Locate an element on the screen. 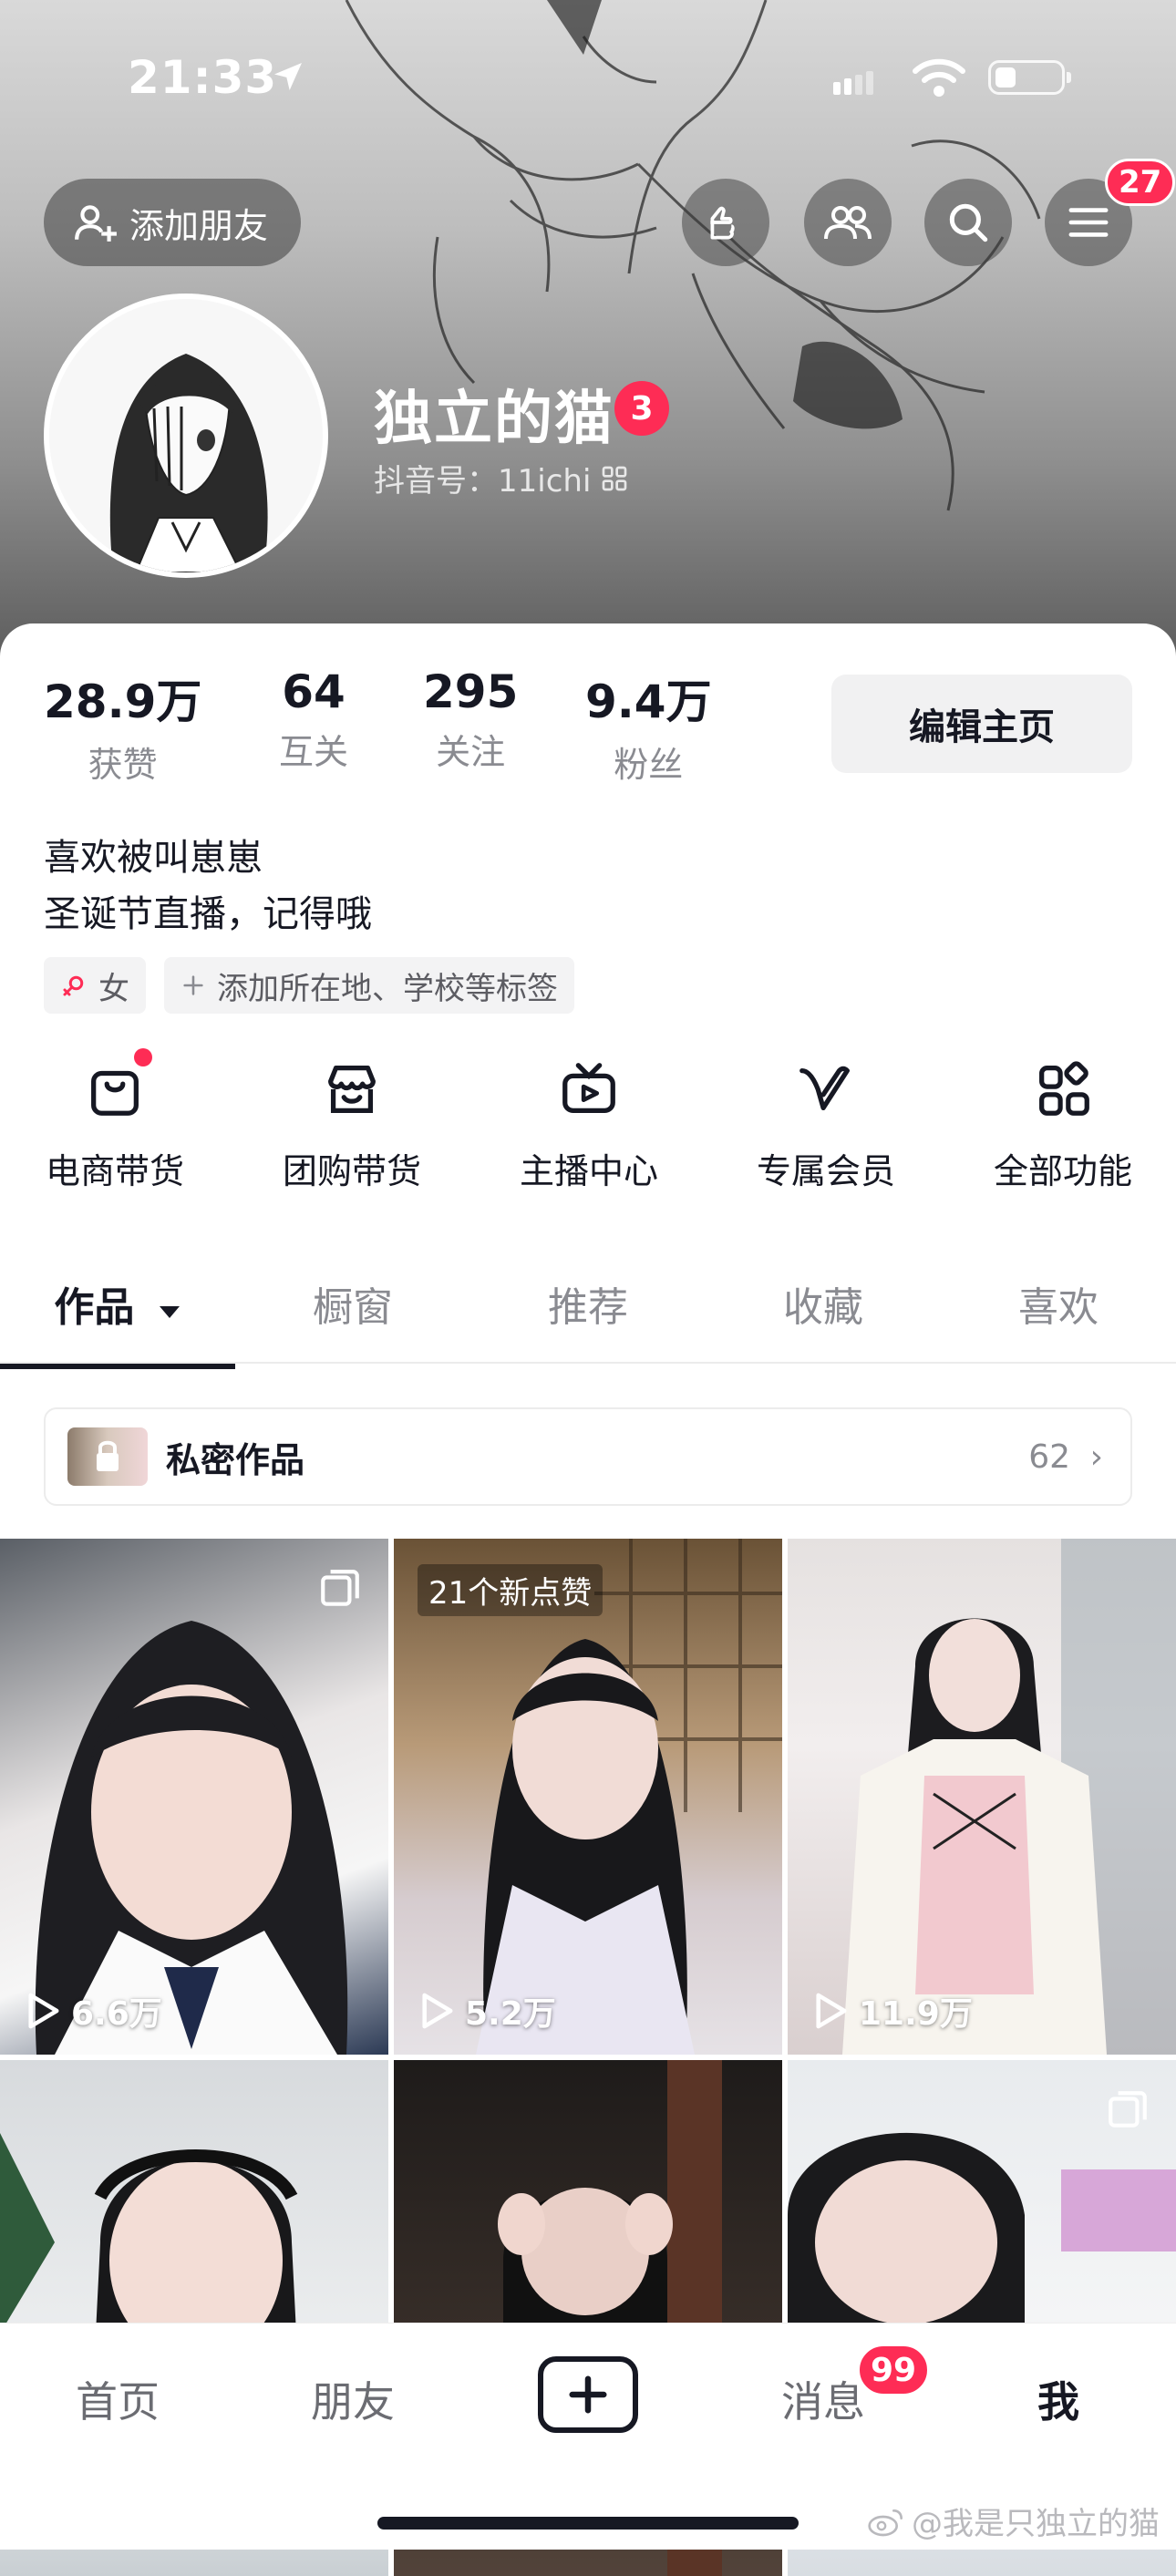 This screenshot has height=2576, width=1176. play-count-value: 5.2万 is located at coordinates (510, 2014).